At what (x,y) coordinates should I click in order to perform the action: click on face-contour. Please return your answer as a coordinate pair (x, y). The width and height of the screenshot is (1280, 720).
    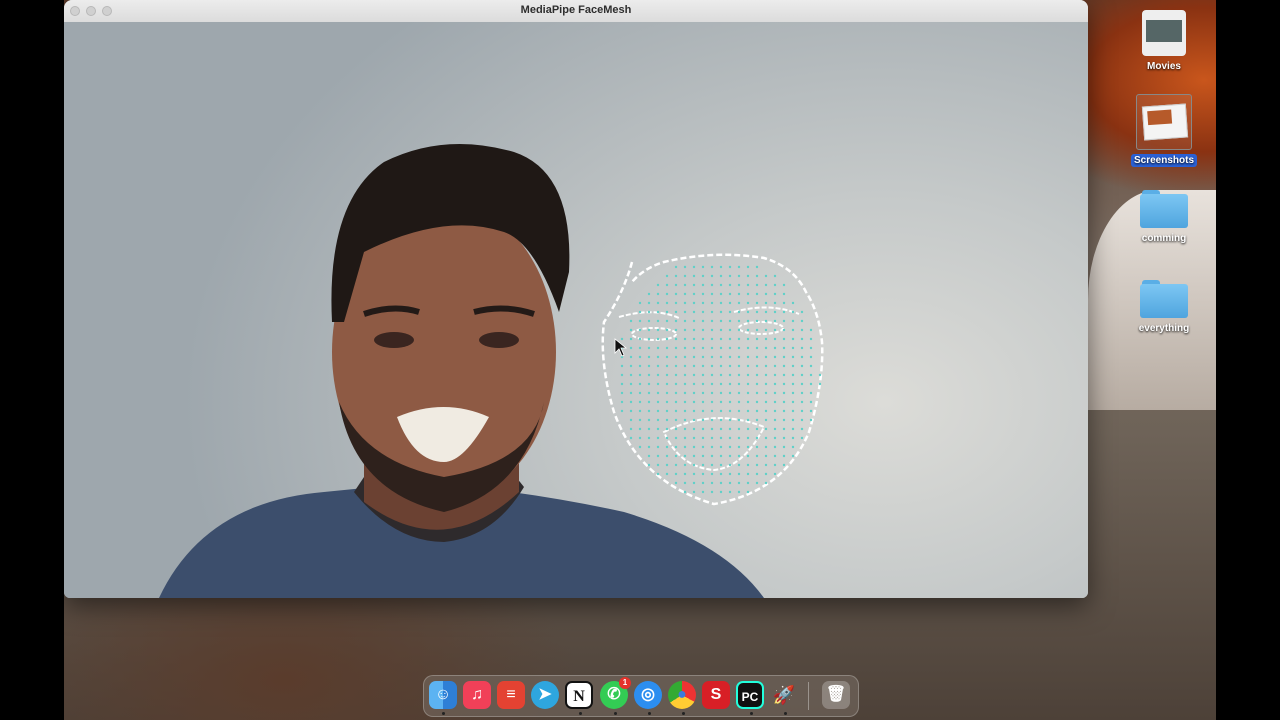
    Looking at the image, I should click on (712, 379).